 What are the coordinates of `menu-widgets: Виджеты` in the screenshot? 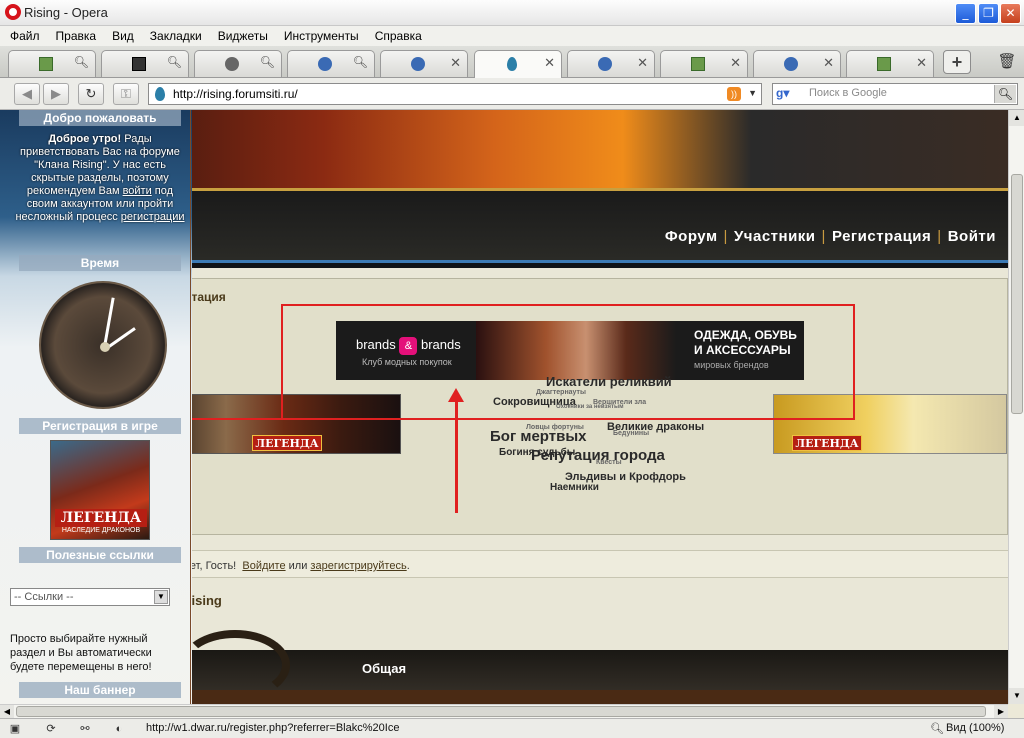 It's located at (243, 36).